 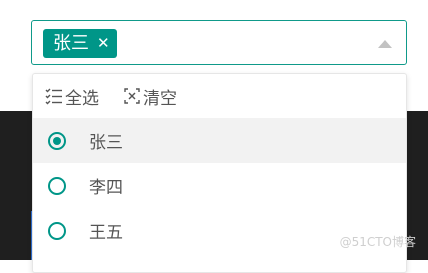 I want to click on clear-icon, so click(x=132, y=96).